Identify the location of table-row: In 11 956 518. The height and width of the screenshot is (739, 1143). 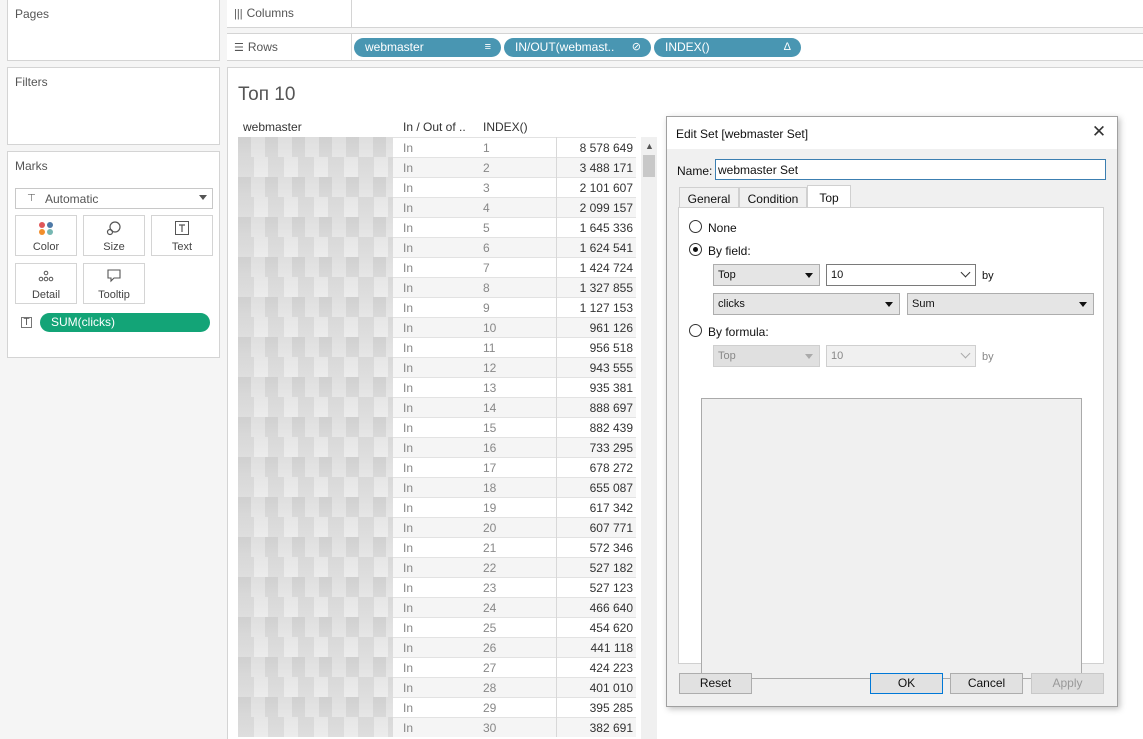
(437, 347).